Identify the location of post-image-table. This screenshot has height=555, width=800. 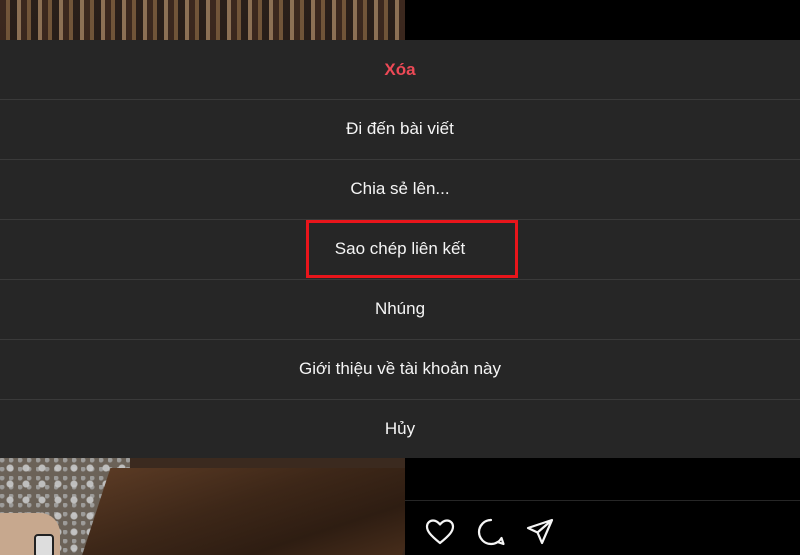
(202, 506).